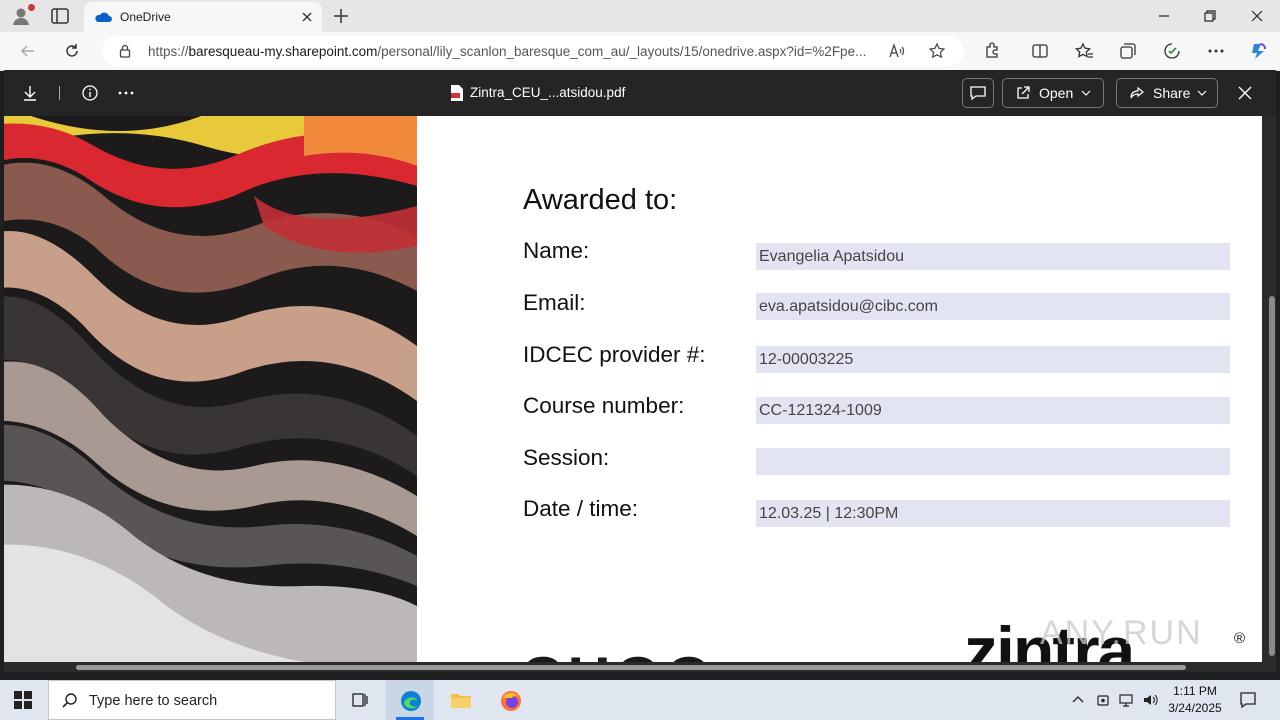 The width and height of the screenshot is (1280, 720). Describe the element at coordinates (1164, 16) in the screenshot. I see `minimize-icon` at that location.